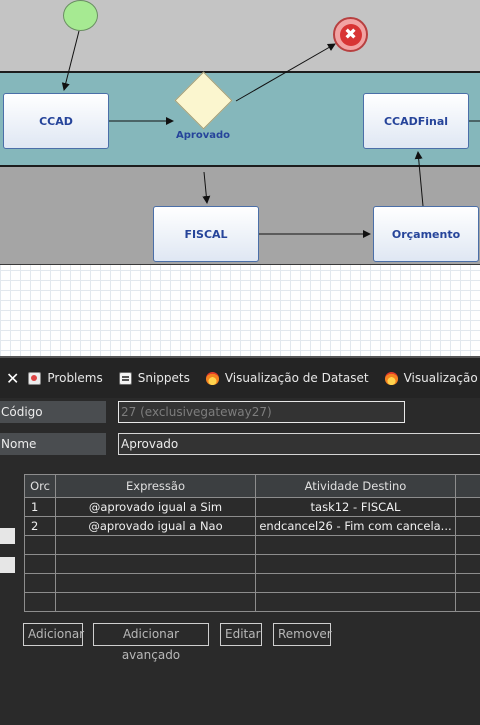 Image resolution: width=480 pixels, height=725 pixels. Describe the element at coordinates (241, 634) in the screenshot. I see `editar-button: Editar` at that location.